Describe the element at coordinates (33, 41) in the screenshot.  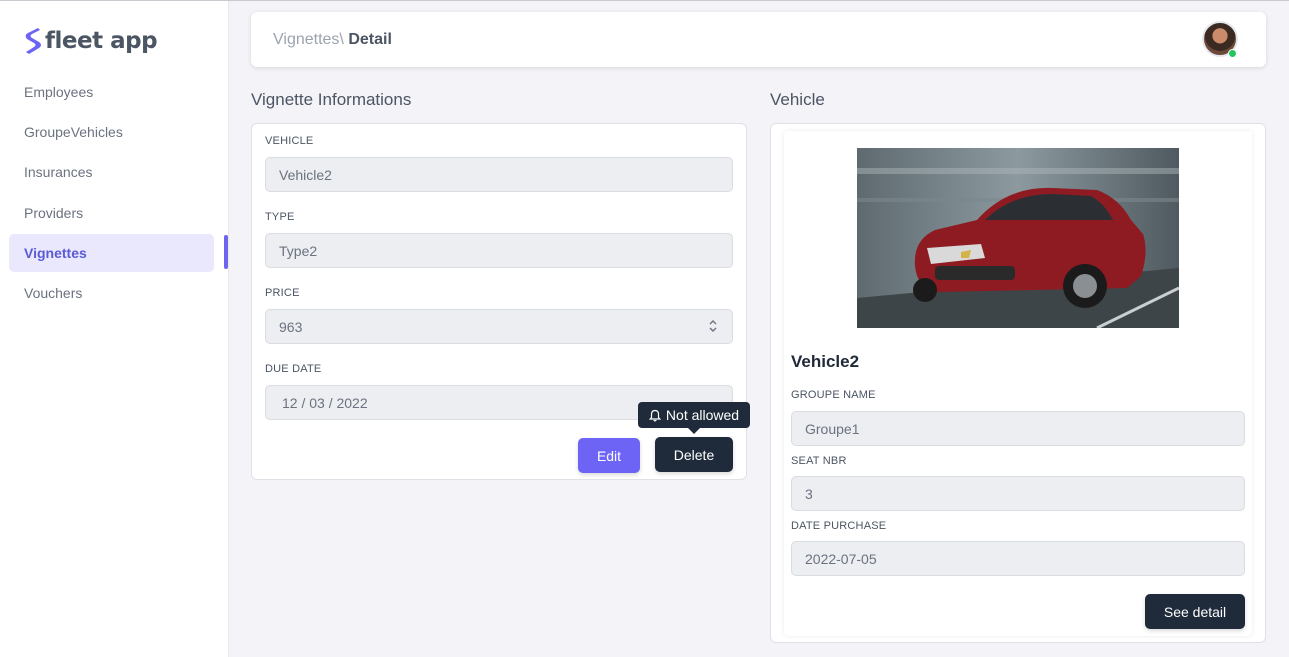
I see `logo-icon` at that location.